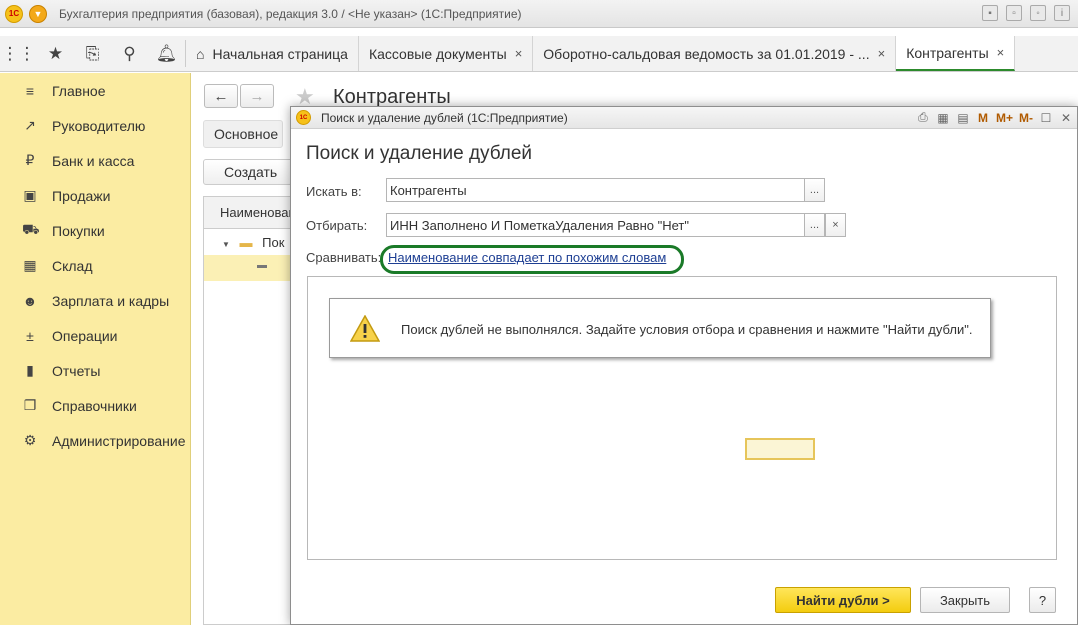  What do you see at coordinates (344, 257) in the screenshot?
I see `compare-label: Сравнивать:` at bounding box center [344, 257].